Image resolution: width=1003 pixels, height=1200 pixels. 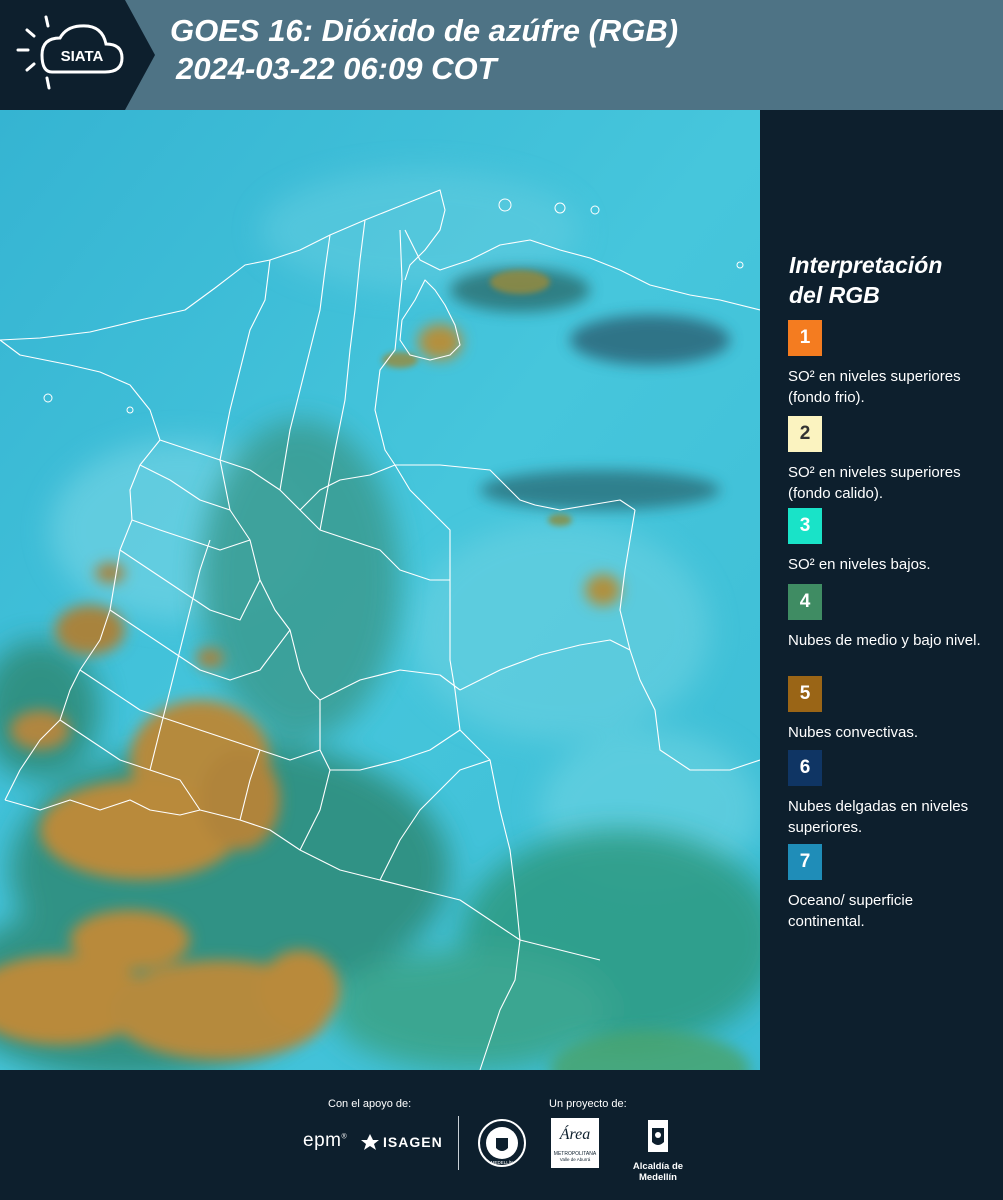 What do you see at coordinates (805, 694) in the screenshot?
I see `legend-swatch-5: 5` at bounding box center [805, 694].